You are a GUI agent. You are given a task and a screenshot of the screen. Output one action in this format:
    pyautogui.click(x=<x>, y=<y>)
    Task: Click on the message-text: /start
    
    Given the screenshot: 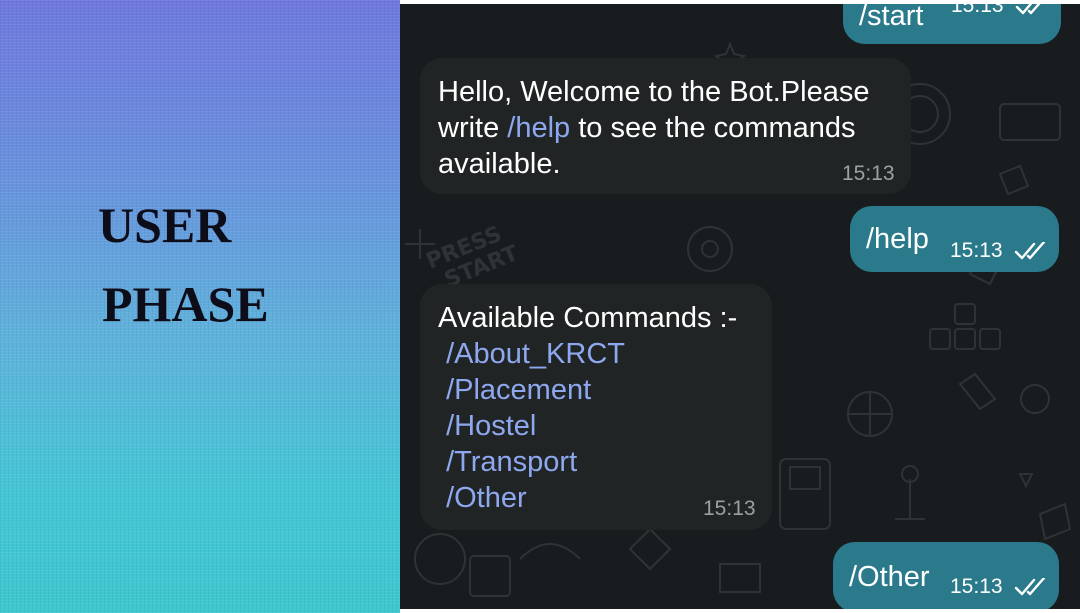 What is the action you would take?
    pyautogui.click(x=891, y=18)
    